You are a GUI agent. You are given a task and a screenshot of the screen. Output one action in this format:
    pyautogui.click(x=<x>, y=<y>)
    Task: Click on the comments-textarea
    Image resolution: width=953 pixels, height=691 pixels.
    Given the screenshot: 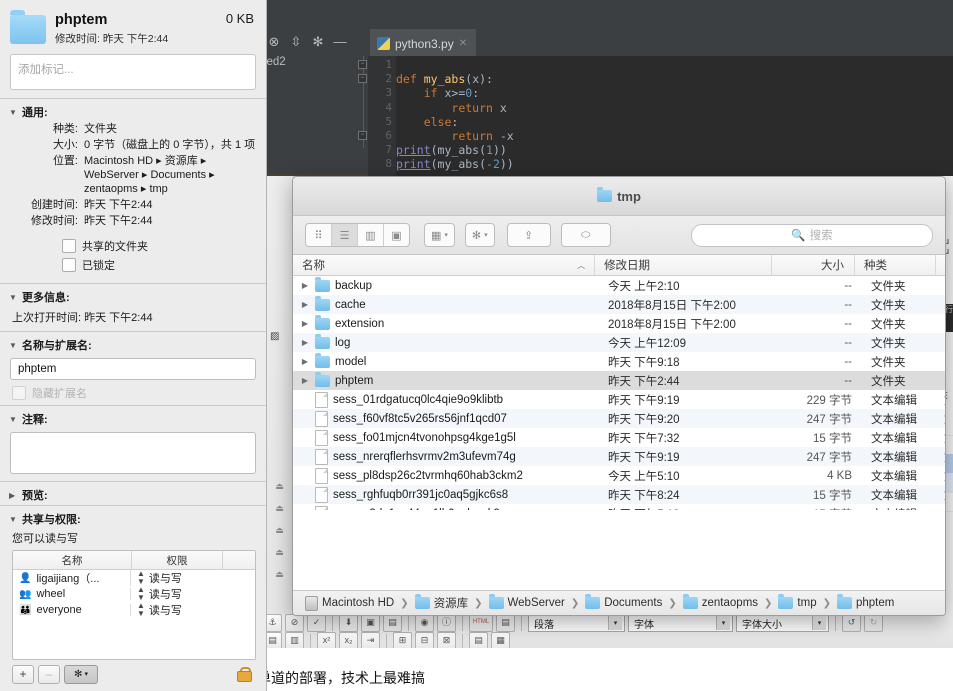 What is the action you would take?
    pyautogui.click(x=133, y=453)
    